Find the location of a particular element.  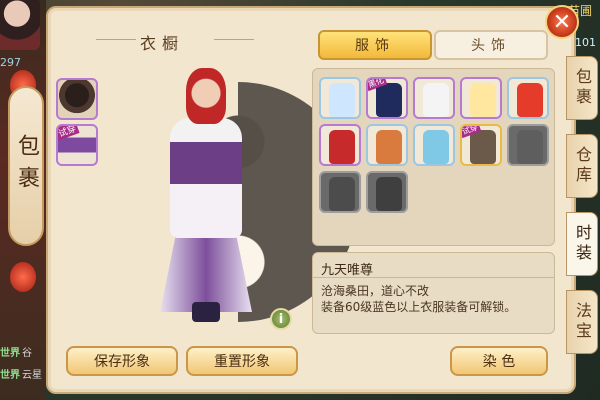

chat-text: 谷 is located at coordinates (27, 353).